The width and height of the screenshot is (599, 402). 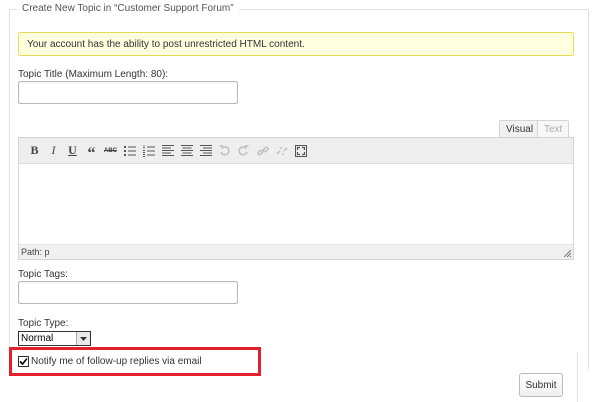 I want to click on resize-handle-icon, so click(x=567, y=253).